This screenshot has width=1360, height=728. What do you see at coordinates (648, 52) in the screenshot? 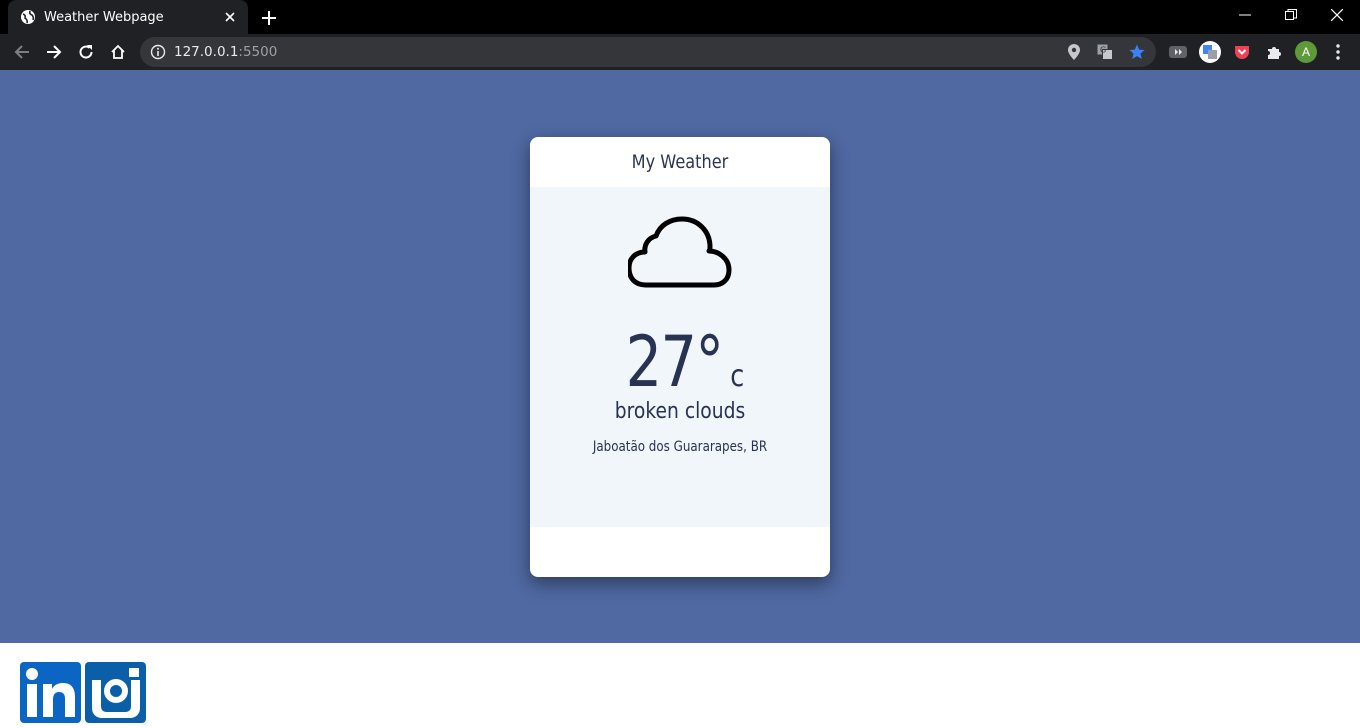
I see `address-bar: 127.0.0.1:5500 G` at bounding box center [648, 52].